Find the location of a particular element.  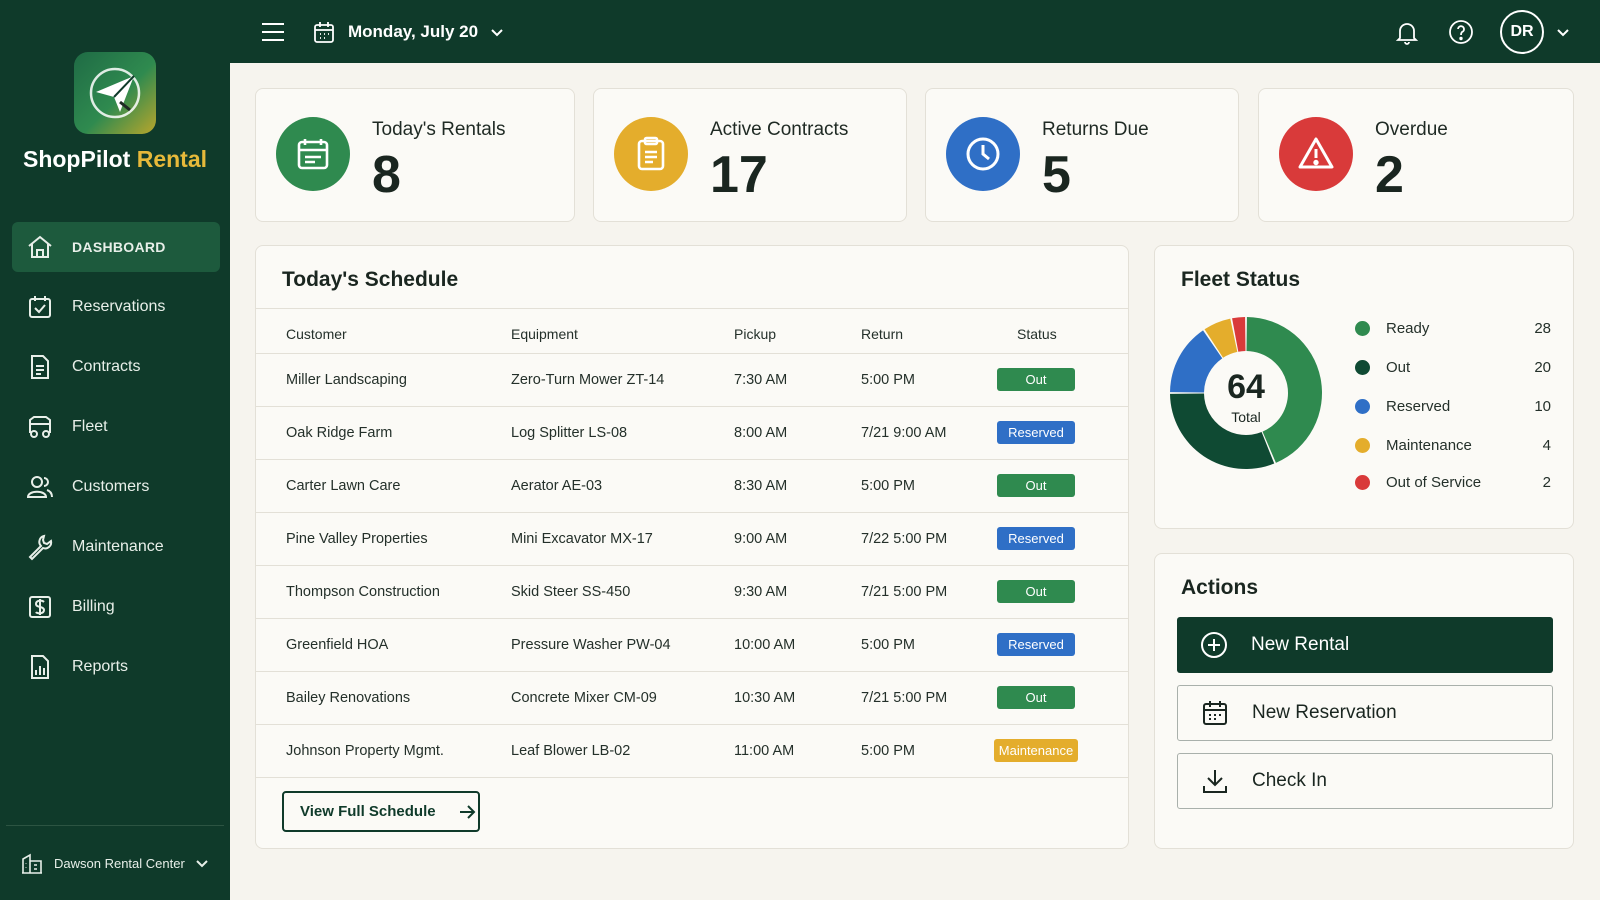

legend-label: Out is located at coordinates (1398, 367).